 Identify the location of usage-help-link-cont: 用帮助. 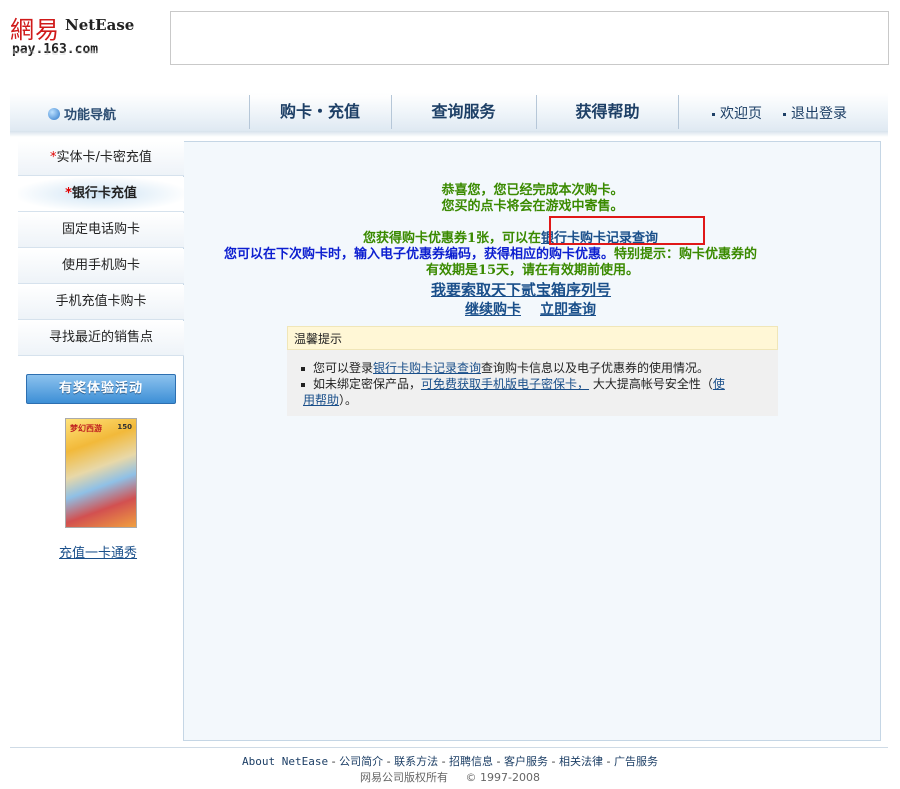
(321, 400).